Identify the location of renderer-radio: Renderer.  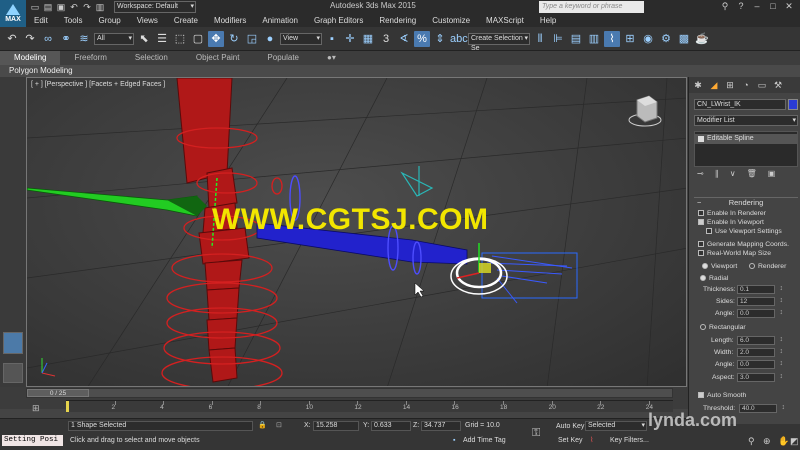
(767, 266).